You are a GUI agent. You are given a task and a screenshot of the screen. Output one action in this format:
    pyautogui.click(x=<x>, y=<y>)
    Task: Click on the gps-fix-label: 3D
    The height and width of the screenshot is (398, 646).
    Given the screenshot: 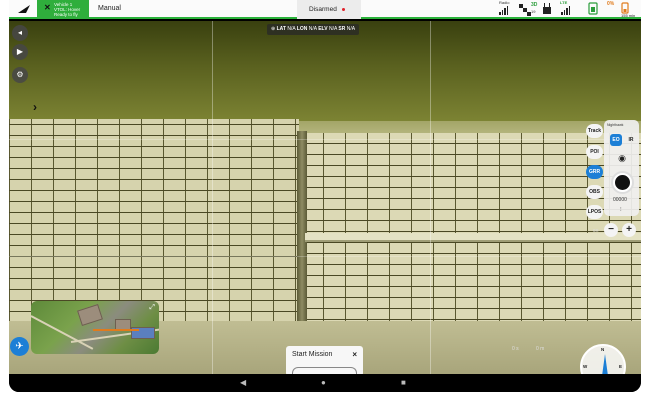 What is the action you would take?
    pyautogui.click(x=534, y=5)
    